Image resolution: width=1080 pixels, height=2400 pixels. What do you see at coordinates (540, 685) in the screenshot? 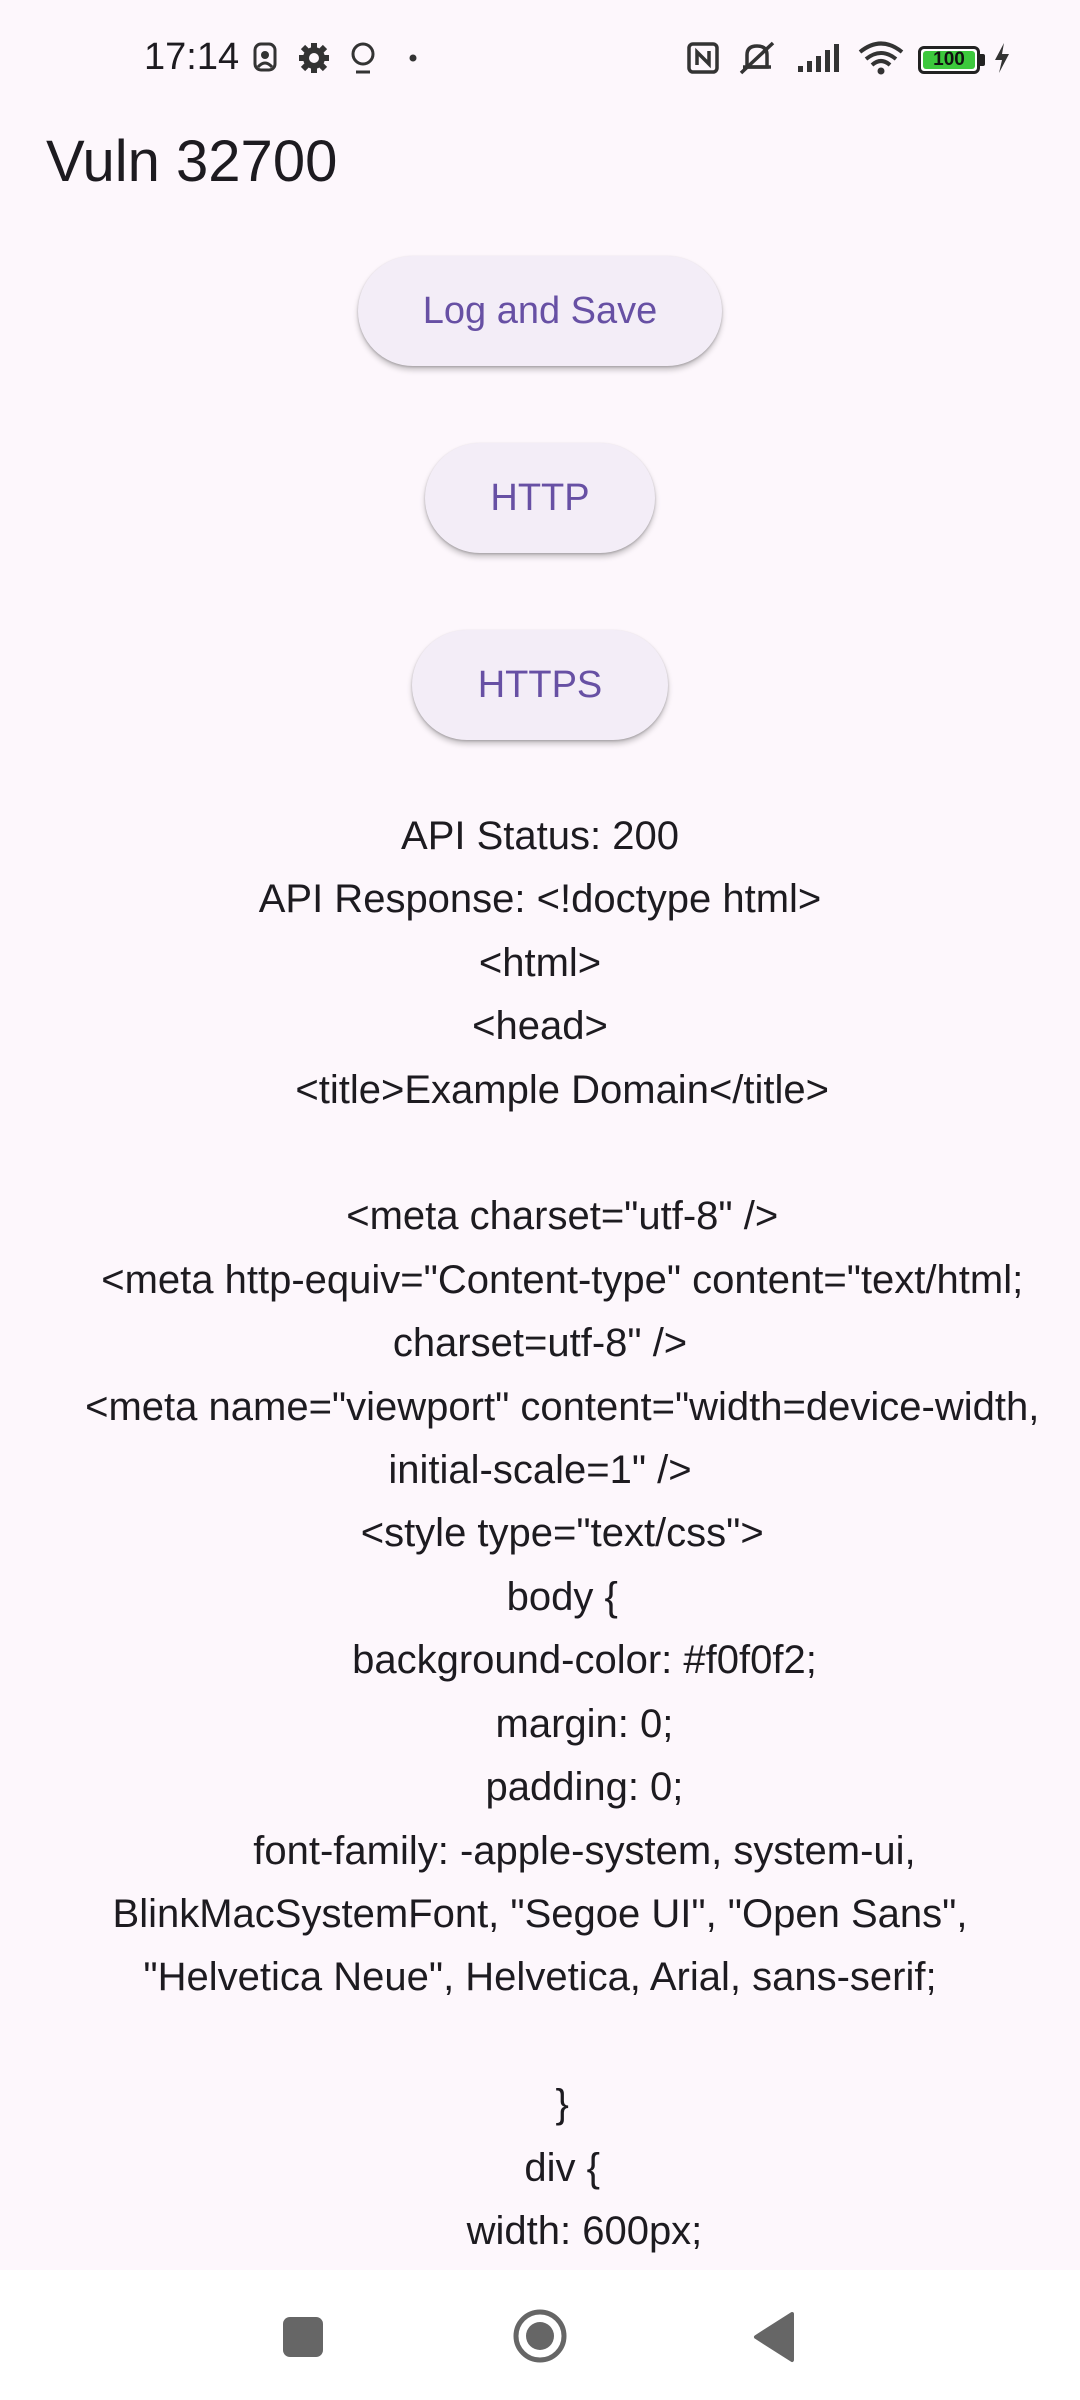
I see `https-button: HTTPS` at bounding box center [540, 685].